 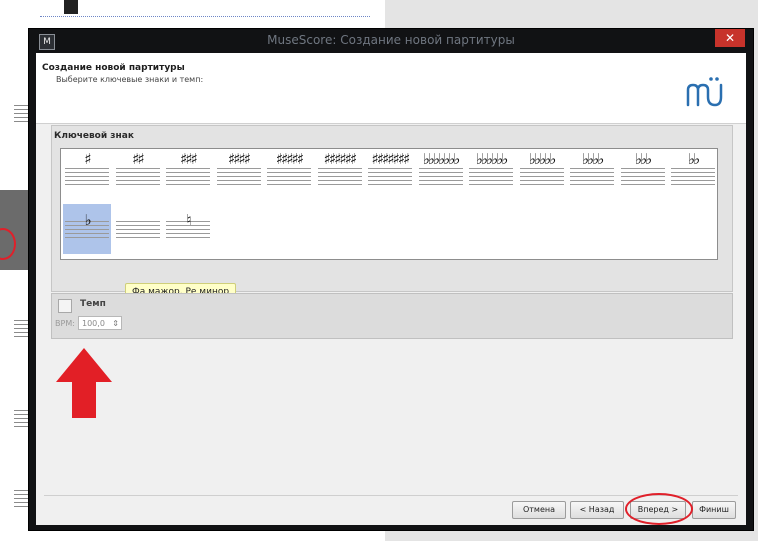 What do you see at coordinates (693, 176) in the screenshot?
I see `key-signature-option: ♭♭` at bounding box center [693, 176].